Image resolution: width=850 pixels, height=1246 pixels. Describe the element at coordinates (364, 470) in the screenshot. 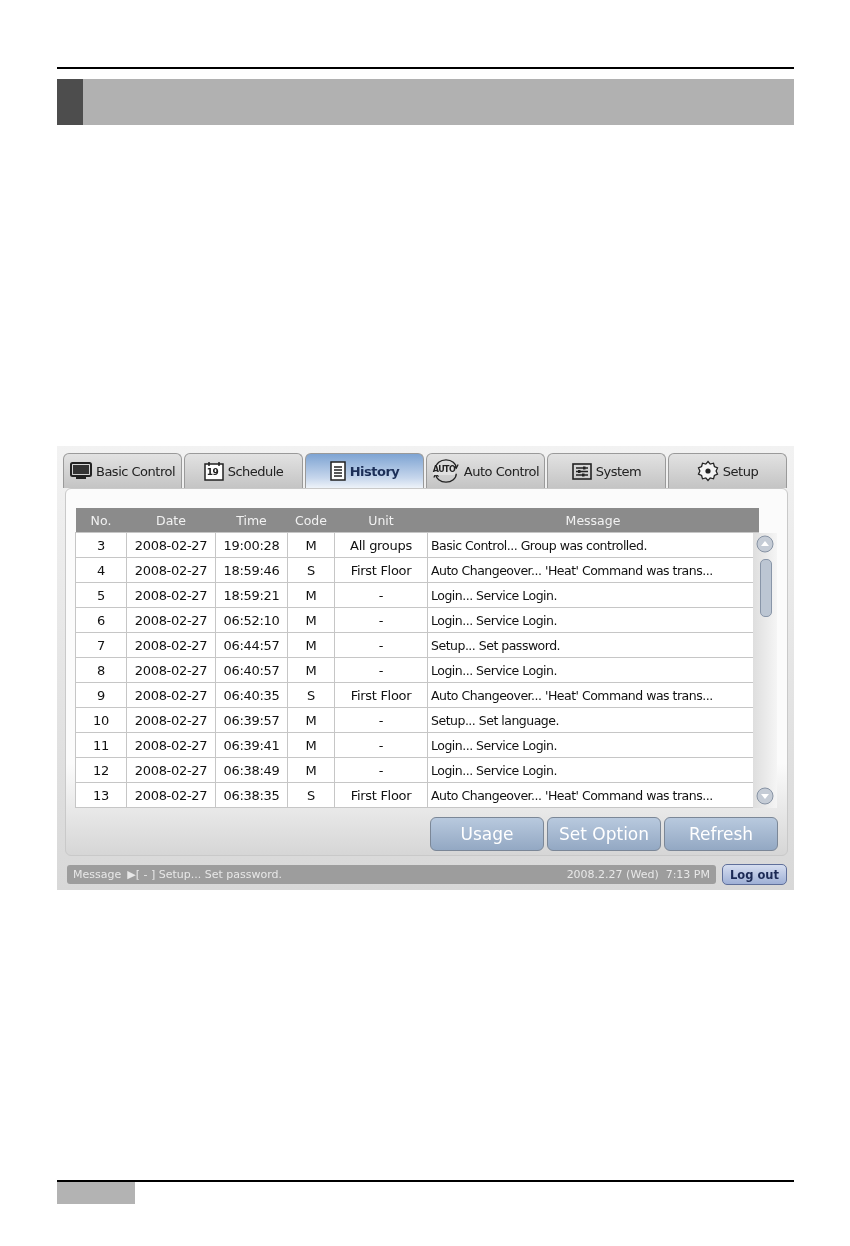

I see `tab: History` at that location.